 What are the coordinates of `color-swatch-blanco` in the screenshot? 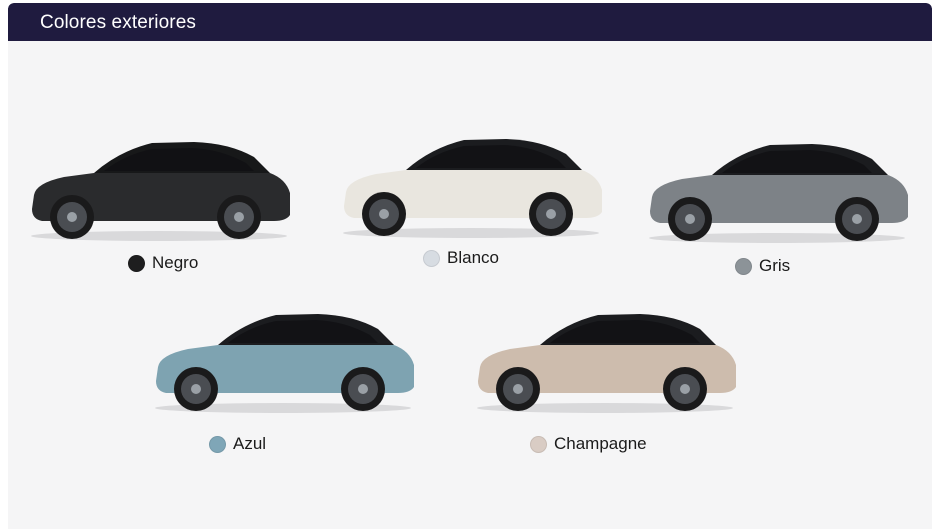 It's located at (431, 258).